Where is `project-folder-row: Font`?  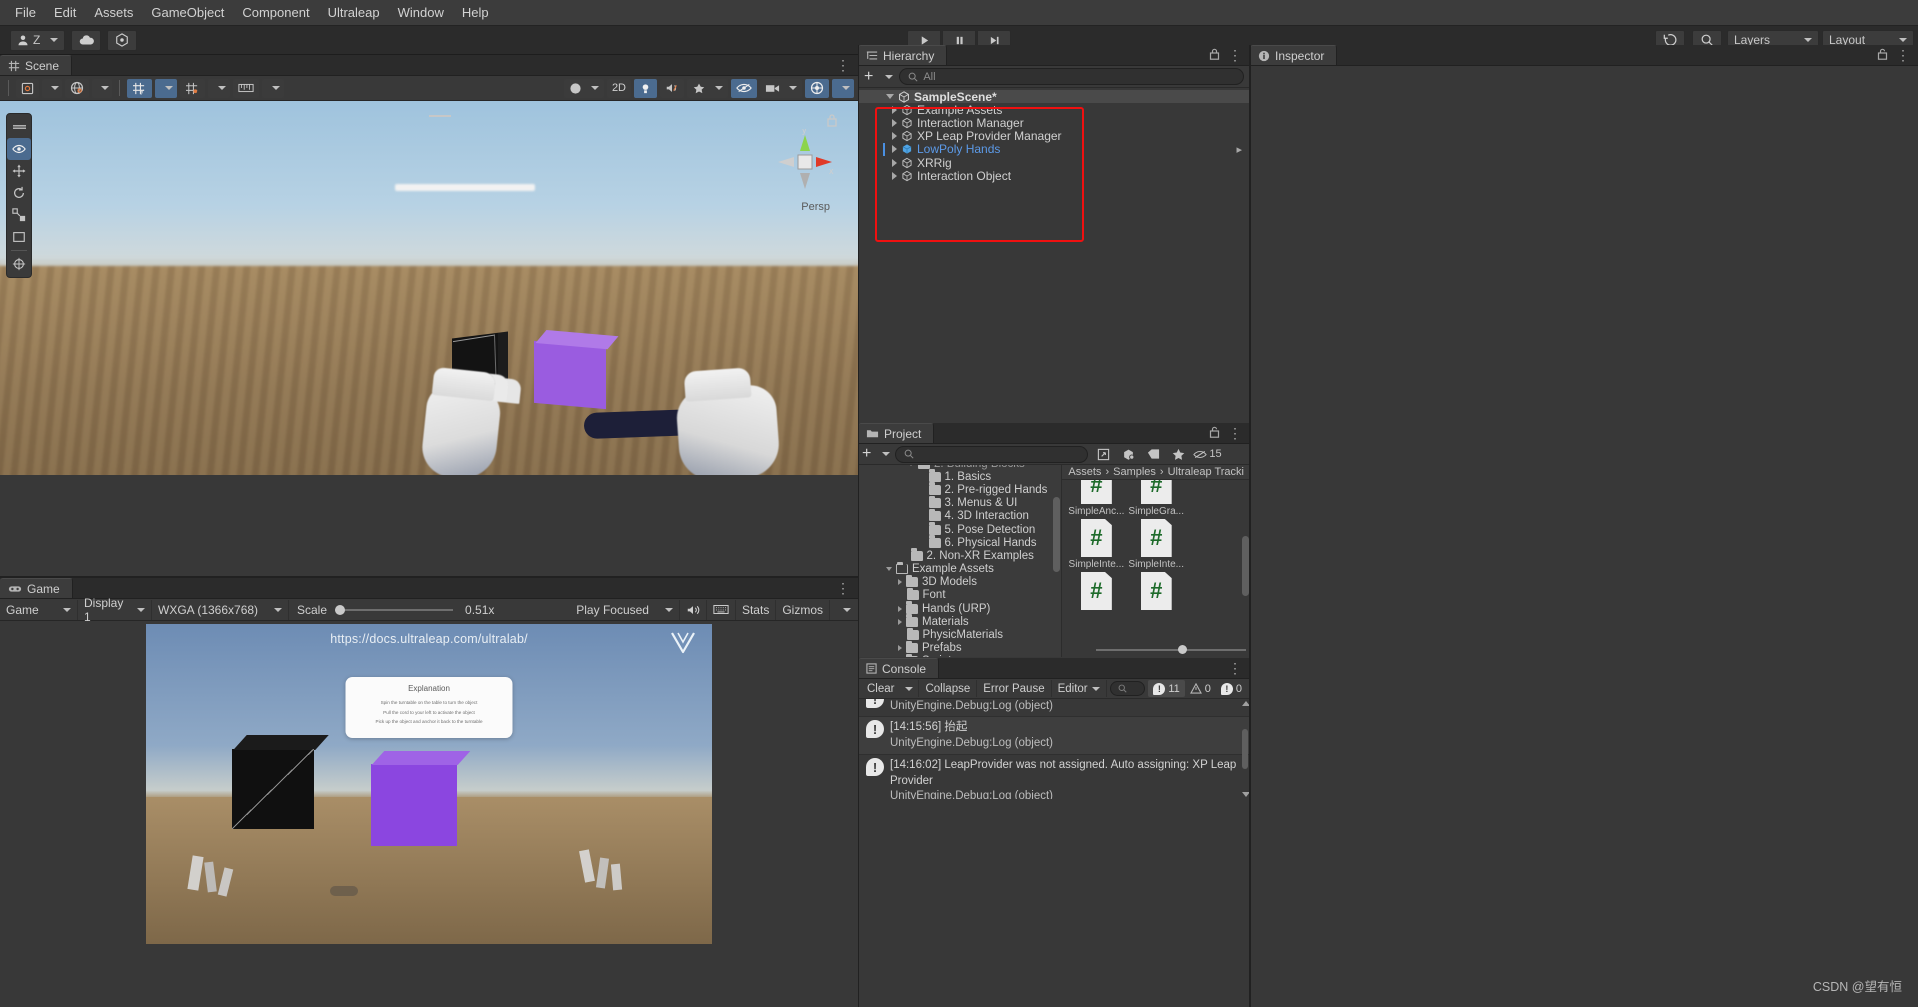 project-folder-row: Font is located at coordinates (959, 594).